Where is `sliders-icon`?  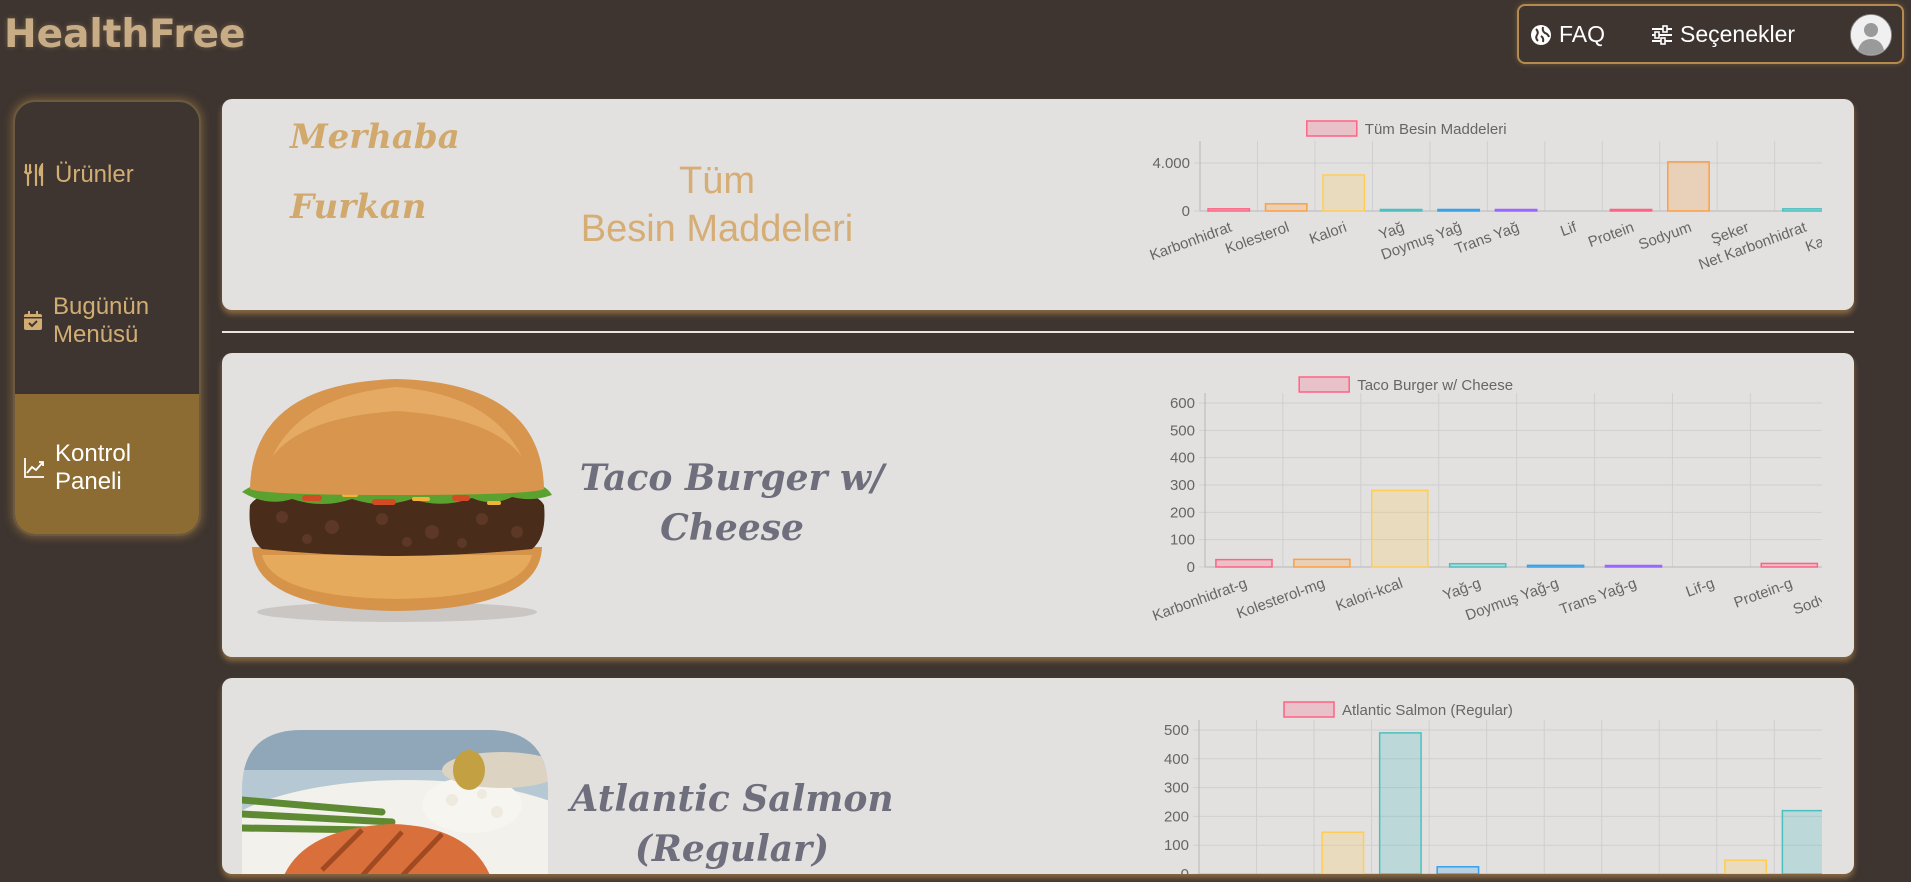 sliders-icon is located at coordinates (1662, 34).